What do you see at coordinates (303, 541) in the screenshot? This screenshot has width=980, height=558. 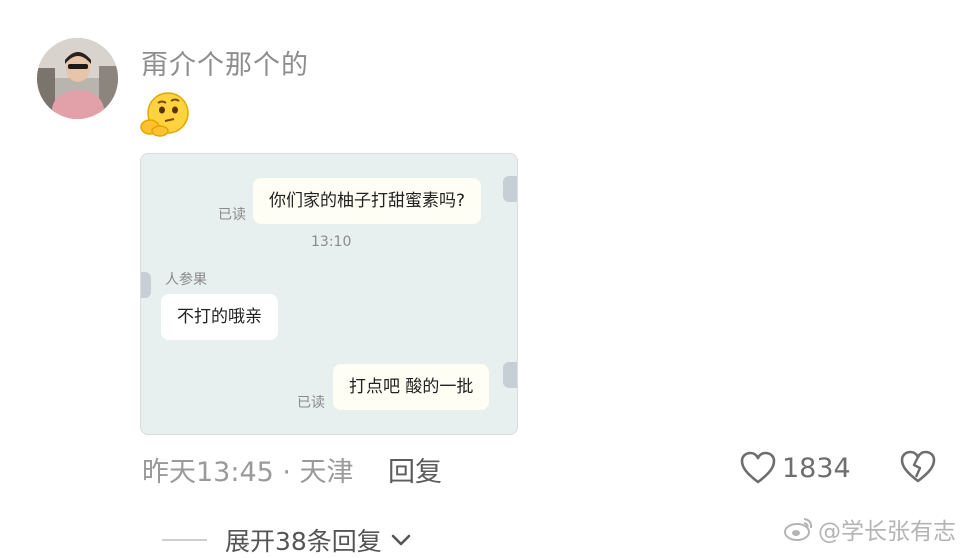 I see `expand-replies-label: 展开38条回复` at bounding box center [303, 541].